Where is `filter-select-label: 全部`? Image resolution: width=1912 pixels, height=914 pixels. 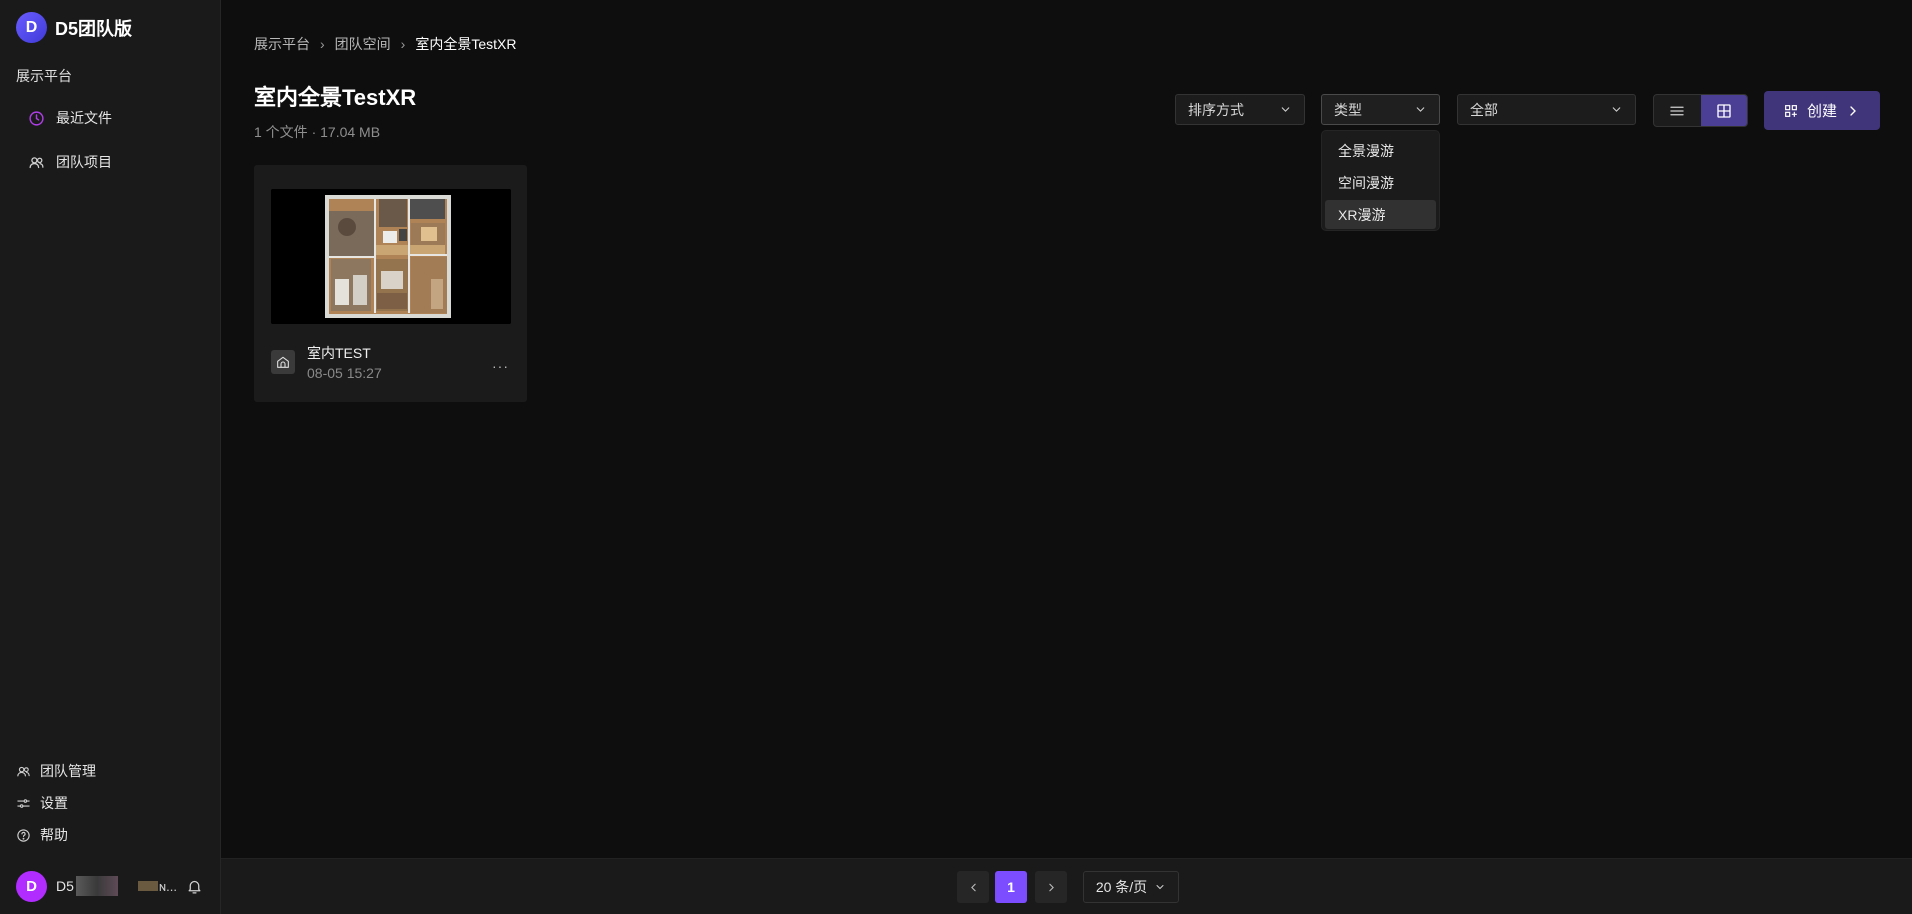 filter-select-label: 全部 is located at coordinates (1484, 109).